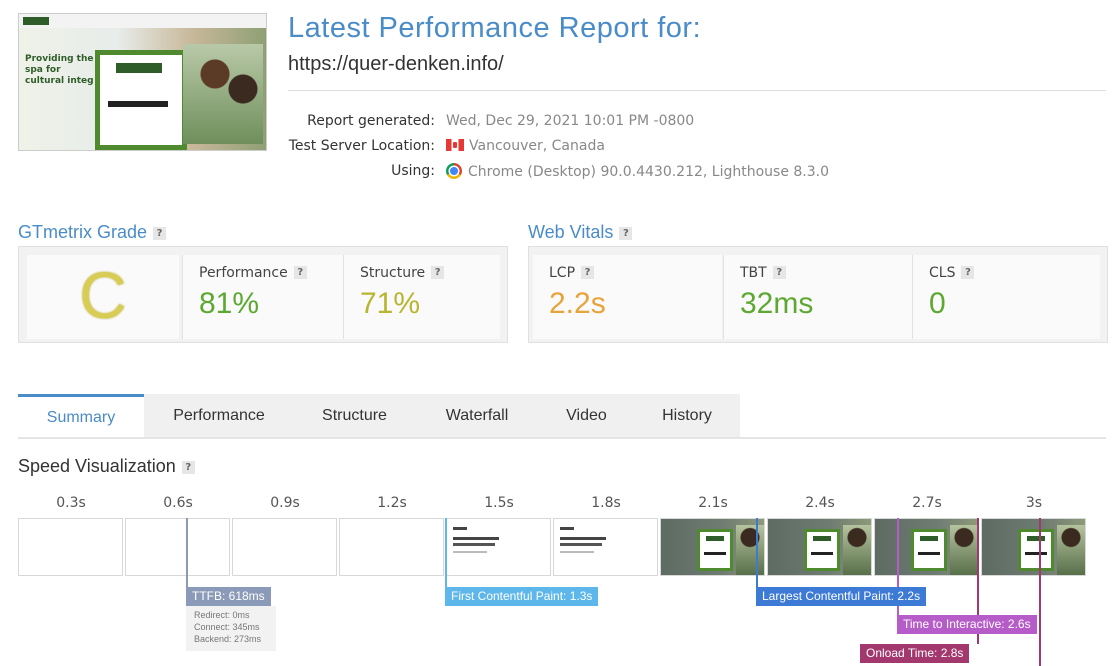  I want to click on fully-loaded-line, so click(1040, 592).